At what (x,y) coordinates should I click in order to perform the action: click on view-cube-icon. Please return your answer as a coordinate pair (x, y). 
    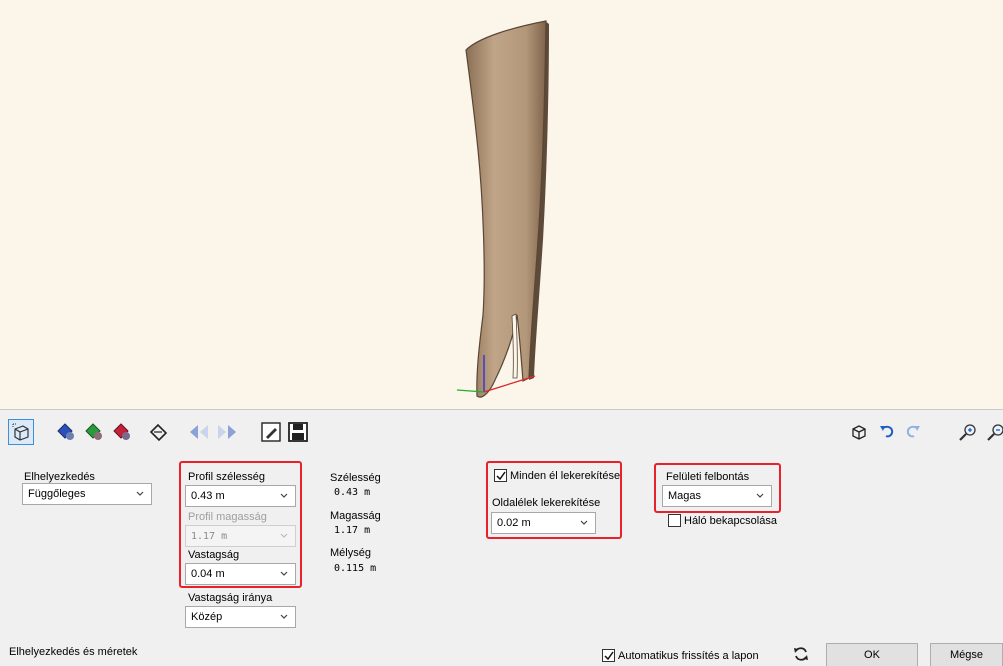
    Looking at the image, I should click on (859, 432).